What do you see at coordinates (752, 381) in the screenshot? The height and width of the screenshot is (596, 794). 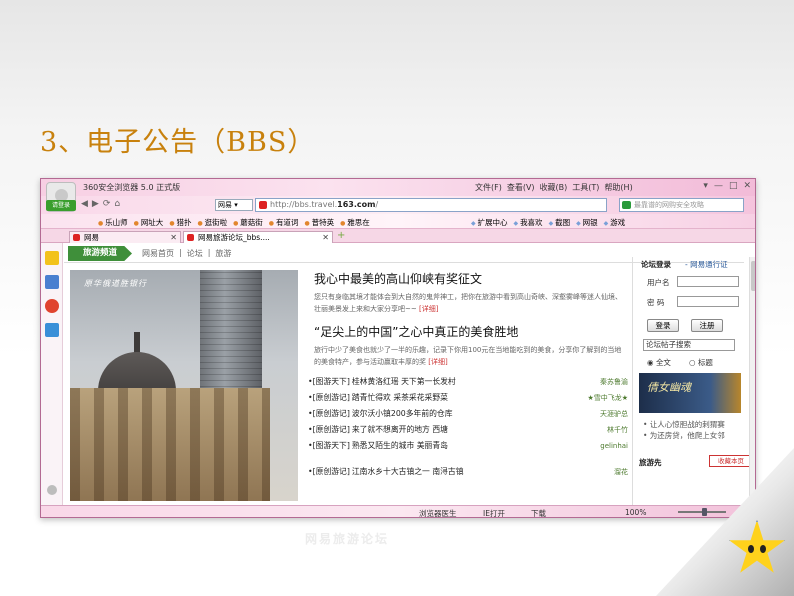 I see `vertical-scrollbar` at bounding box center [752, 381].